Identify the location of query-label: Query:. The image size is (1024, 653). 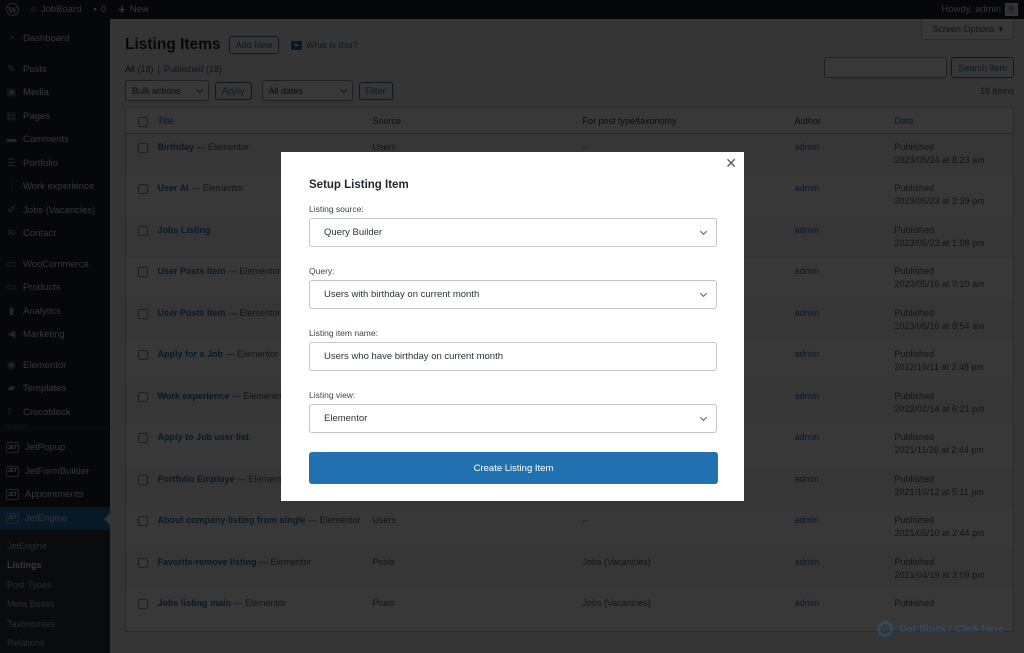
(322, 271).